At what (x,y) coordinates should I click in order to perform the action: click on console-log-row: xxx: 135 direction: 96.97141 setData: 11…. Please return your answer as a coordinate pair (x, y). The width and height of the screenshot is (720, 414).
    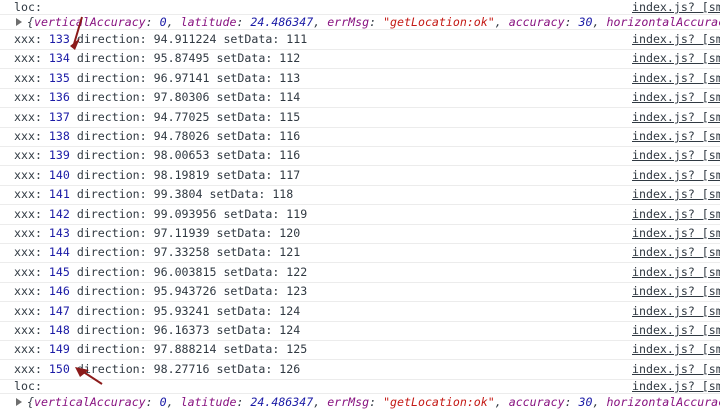
    Looking at the image, I should click on (360, 79).